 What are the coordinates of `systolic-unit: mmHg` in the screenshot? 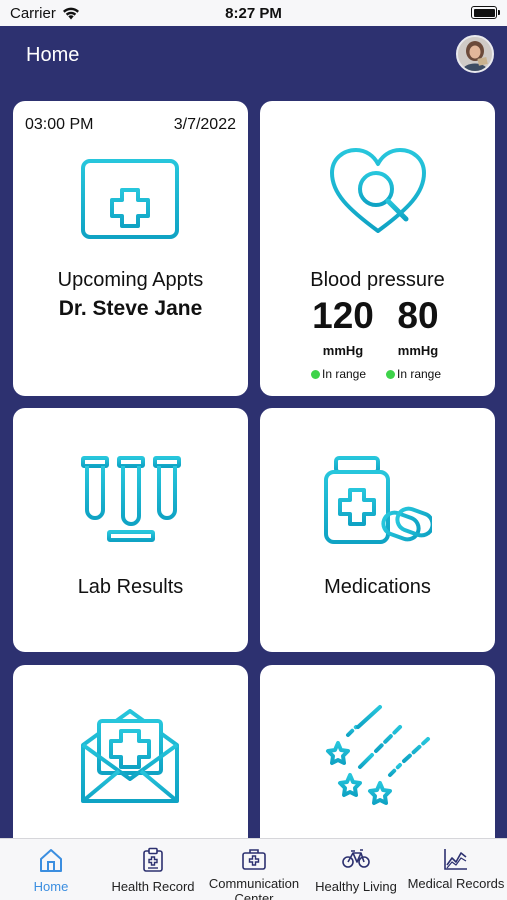 It's located at (343, 350).